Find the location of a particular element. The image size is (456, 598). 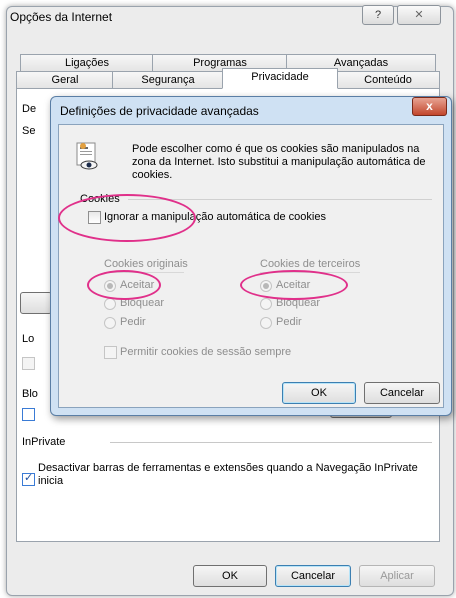

inprivate-checkbox: ✓ is located at coordinates (28, 479).